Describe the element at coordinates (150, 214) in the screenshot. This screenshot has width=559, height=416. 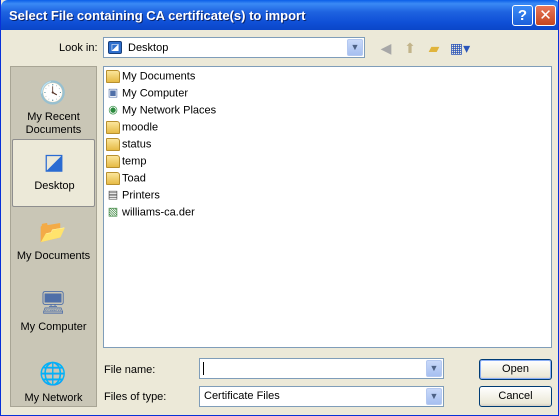
I see `list-item: ▧ williams-ca.der` at that location.